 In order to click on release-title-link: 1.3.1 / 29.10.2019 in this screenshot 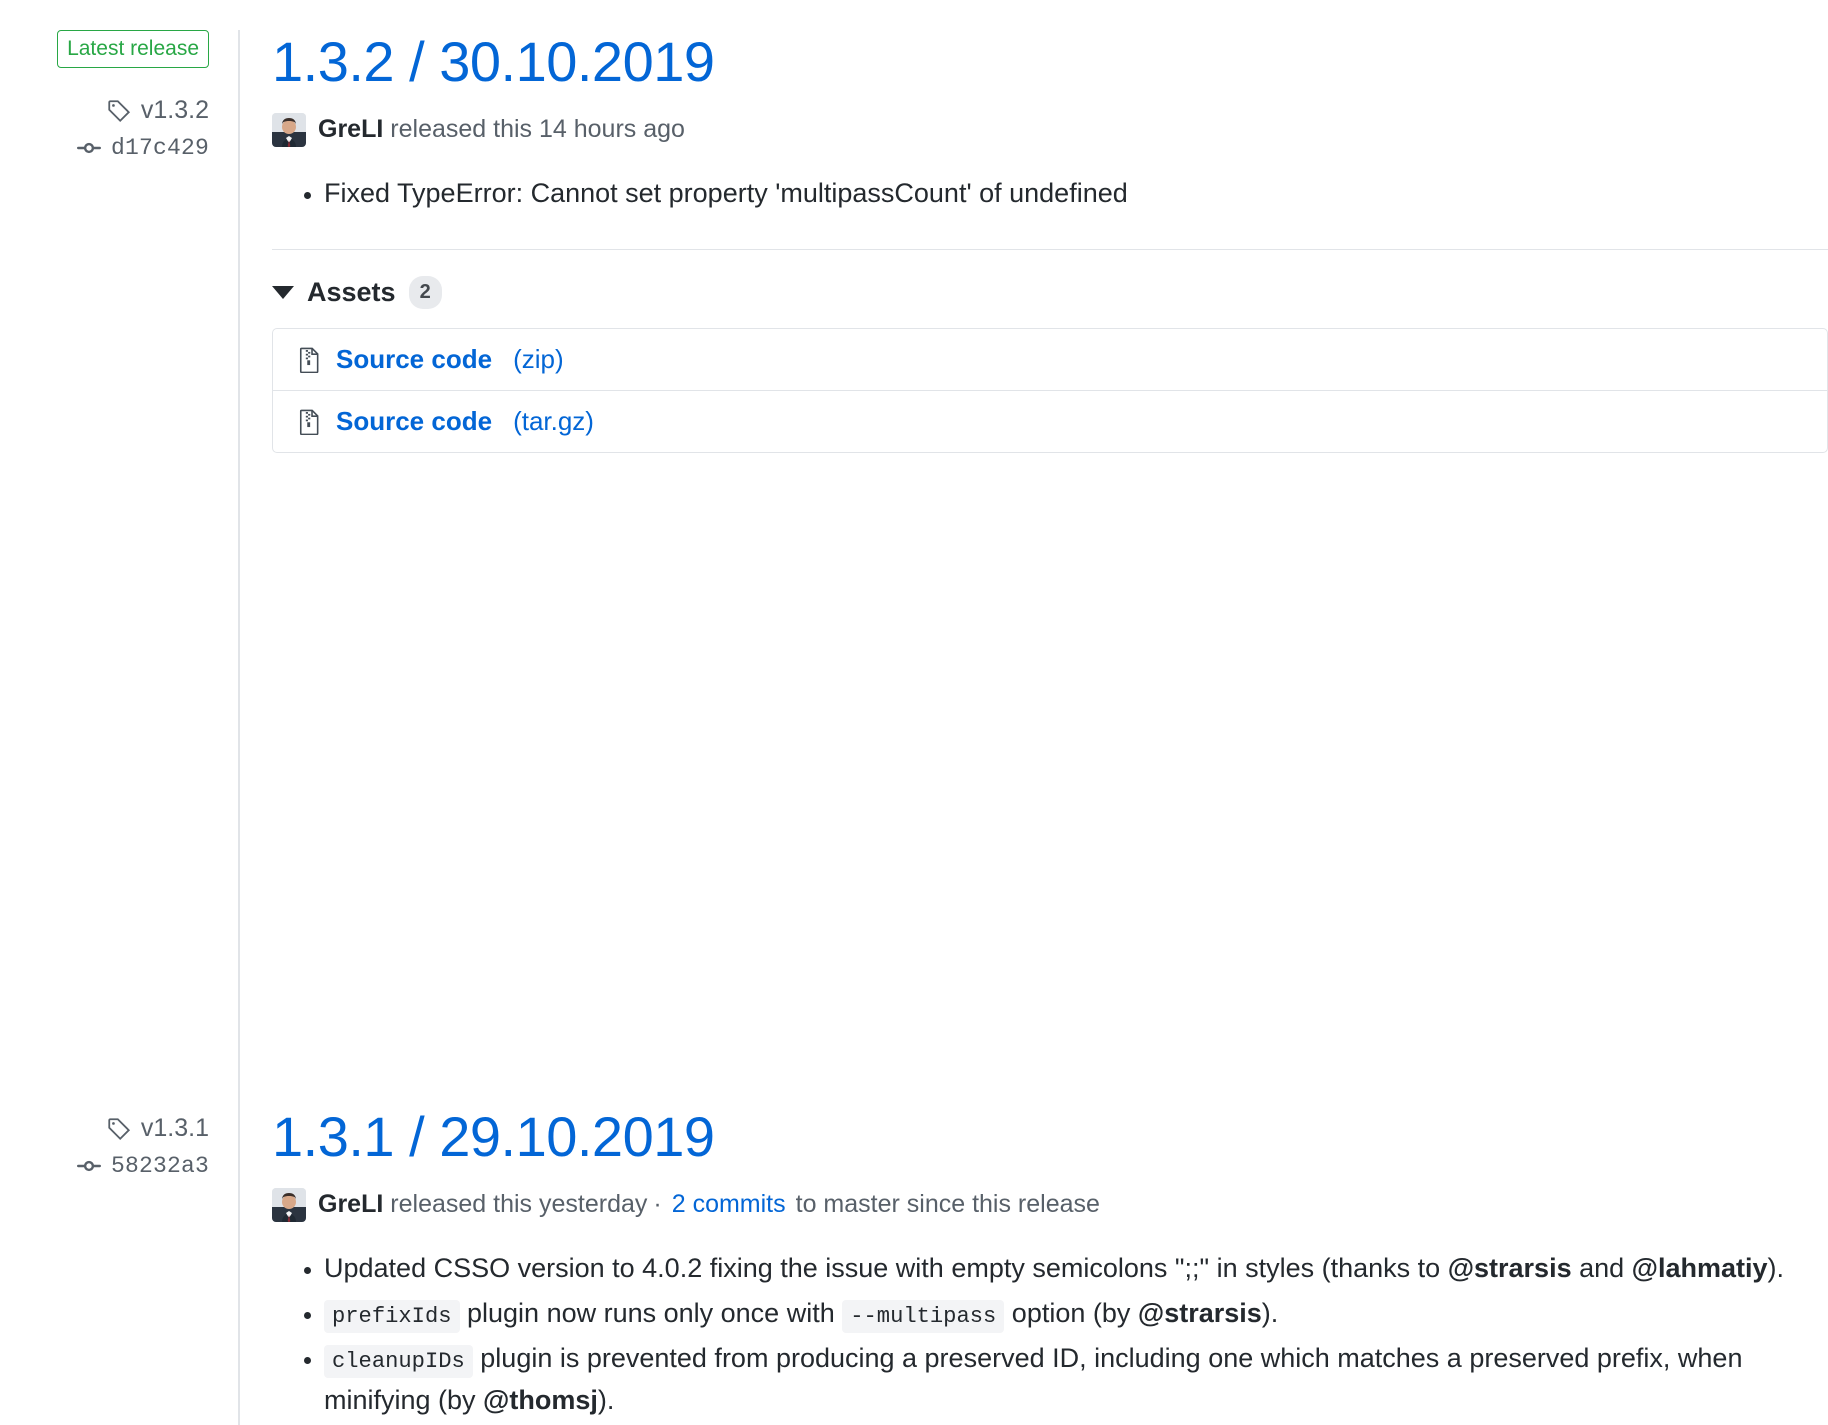, I will do `click(493, 1136)`.